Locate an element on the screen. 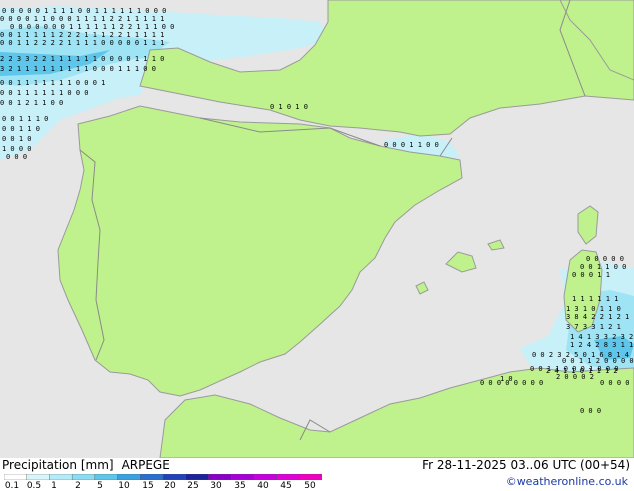 The image size is (634, 491). precip-value-row: 0 0 0 0 0 0 0 1 1 1 1 1 1 2 2 1 1 1 0 0 is located at coordinates (92, 27).